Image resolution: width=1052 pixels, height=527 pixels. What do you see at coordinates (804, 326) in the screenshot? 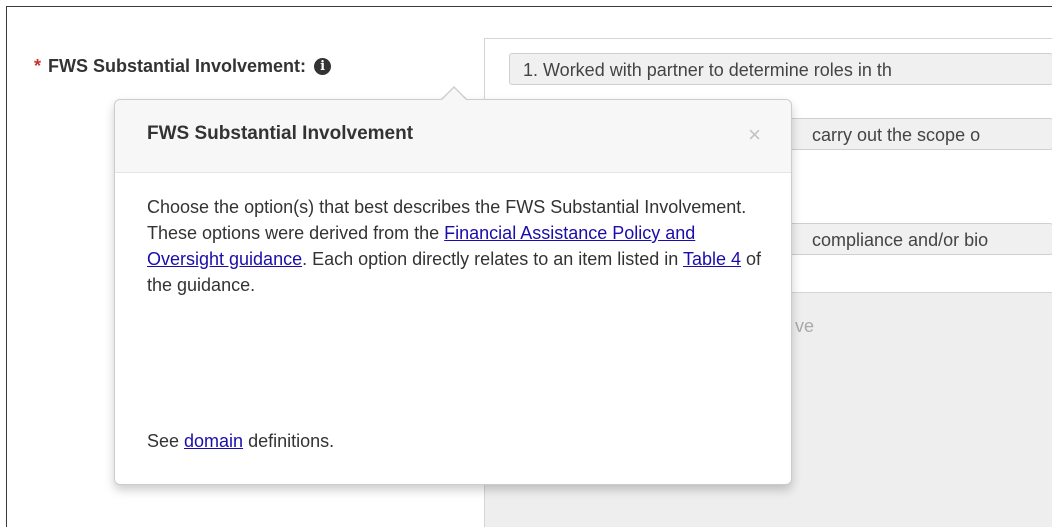
I see `select-search-placeholder: ve` at bounding box center [804, 326].